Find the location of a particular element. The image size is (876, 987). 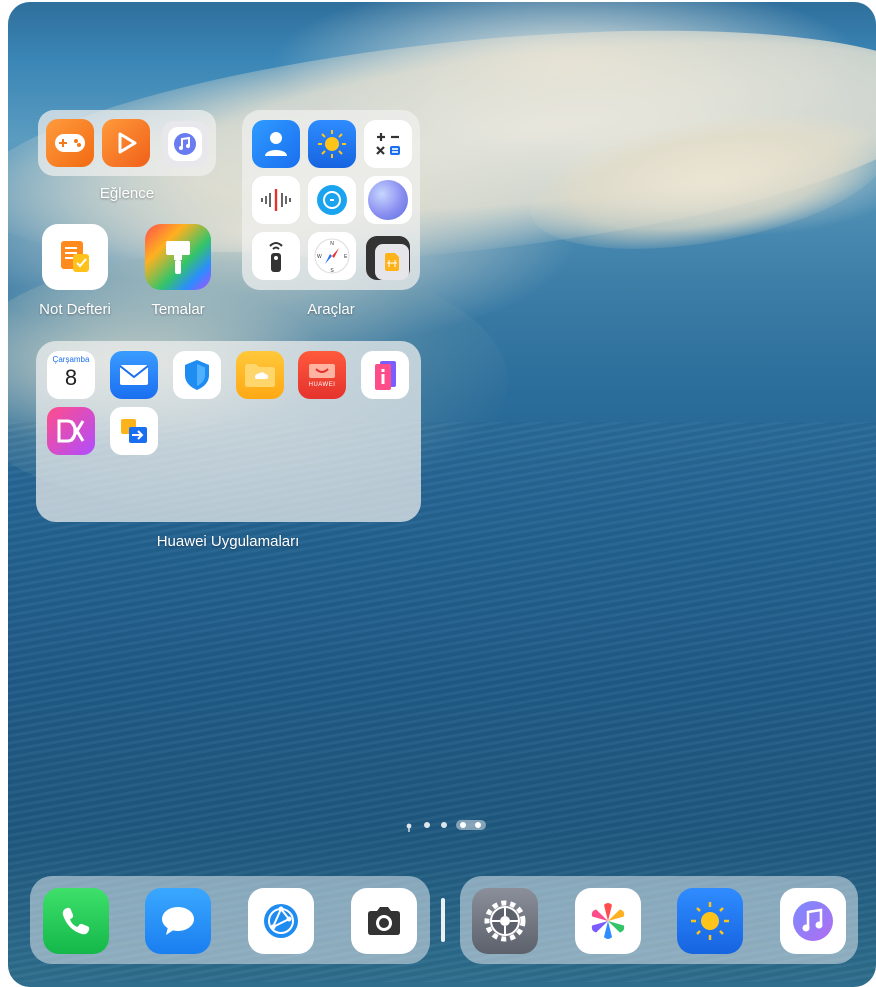

settings-gear-icon is located at coordinates (505, 921).